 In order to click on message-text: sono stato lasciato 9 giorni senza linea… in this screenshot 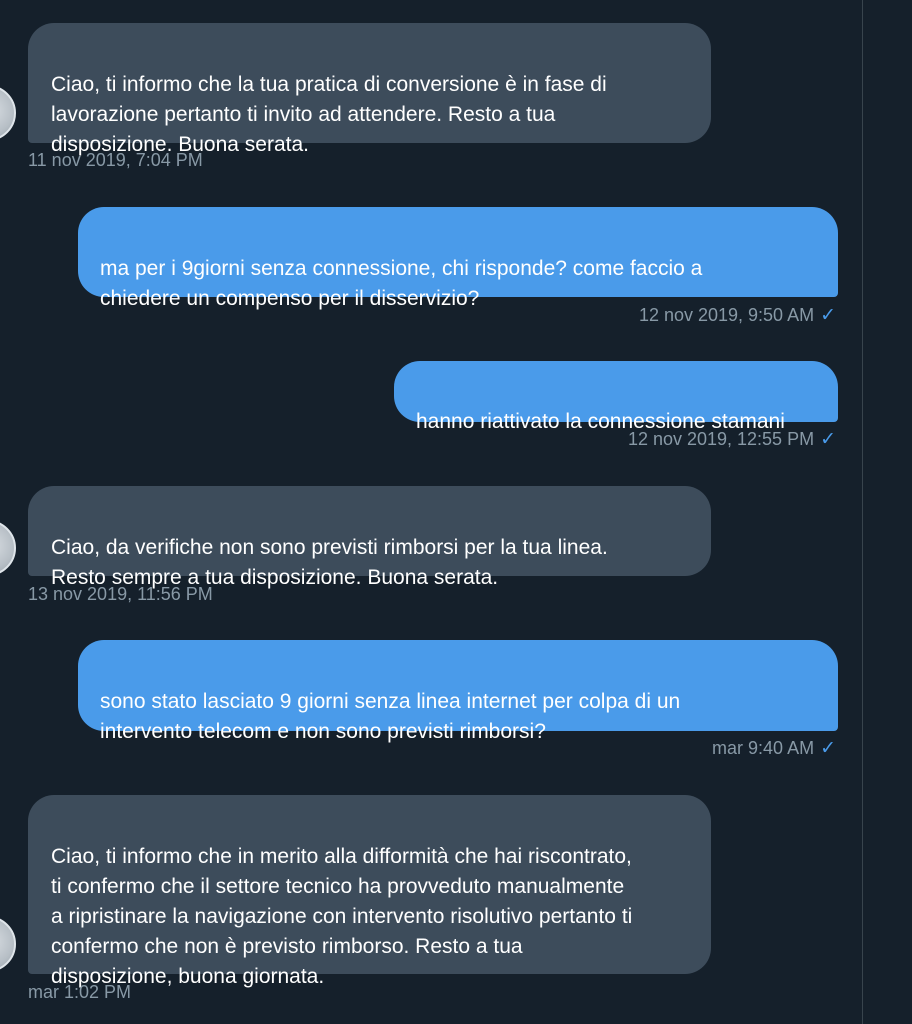, I will do `click(390, 716)`.